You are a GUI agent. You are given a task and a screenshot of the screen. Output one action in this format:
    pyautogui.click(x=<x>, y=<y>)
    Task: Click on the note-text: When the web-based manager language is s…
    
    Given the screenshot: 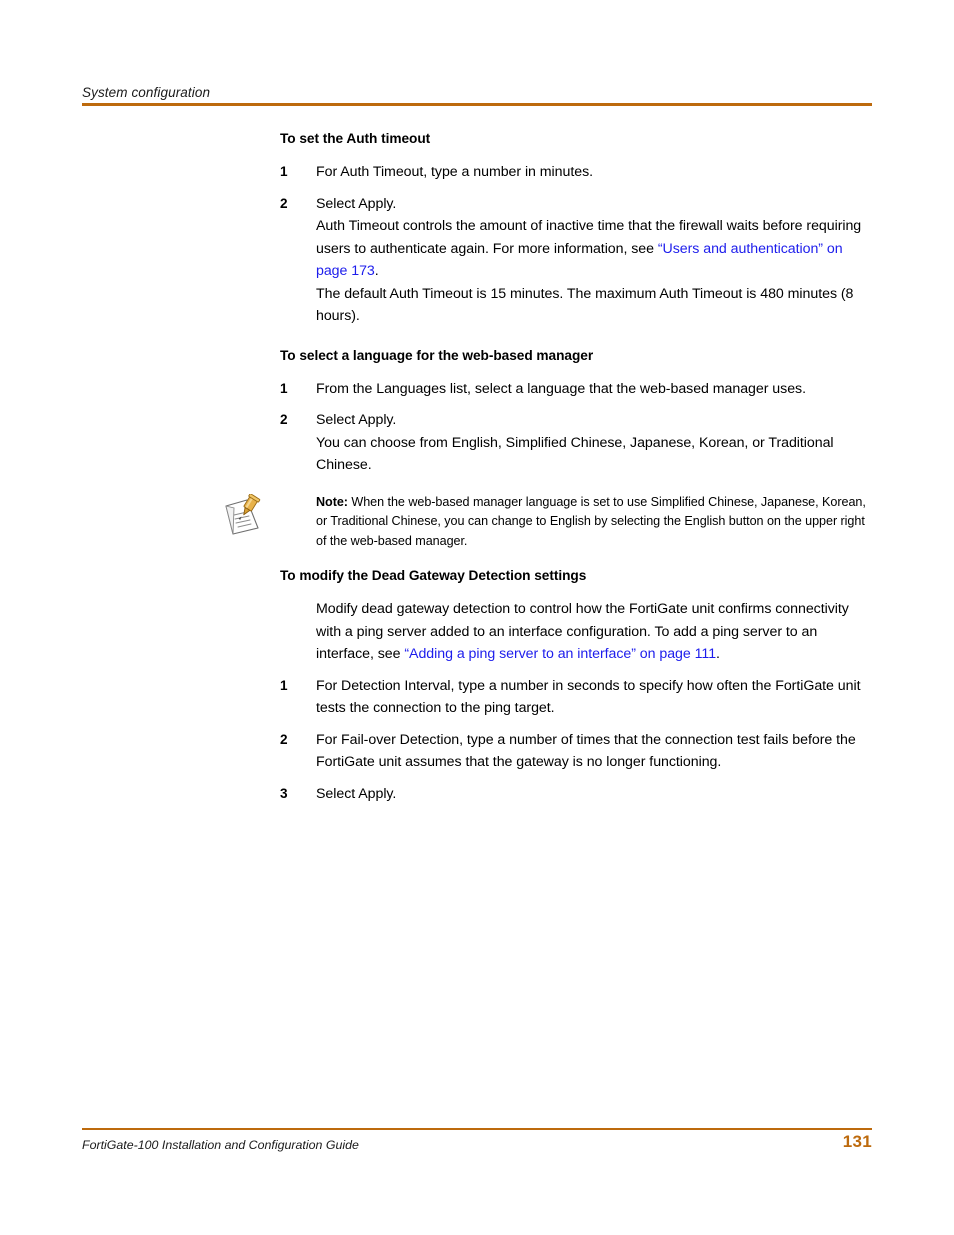 What is the action you would take?
    pyautogui.click(x=591, y=521)
    